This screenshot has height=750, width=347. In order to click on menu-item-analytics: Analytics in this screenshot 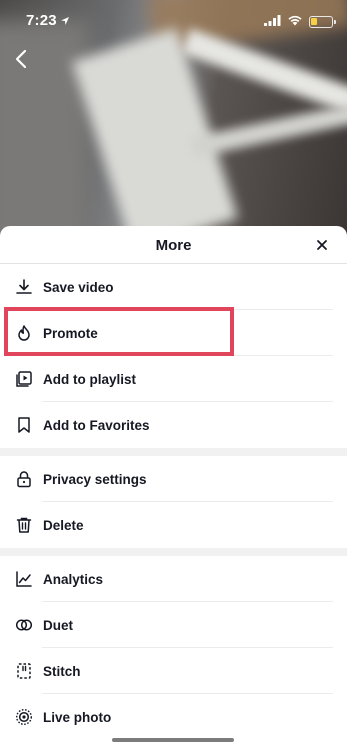, I will do `click(173, 579)`.